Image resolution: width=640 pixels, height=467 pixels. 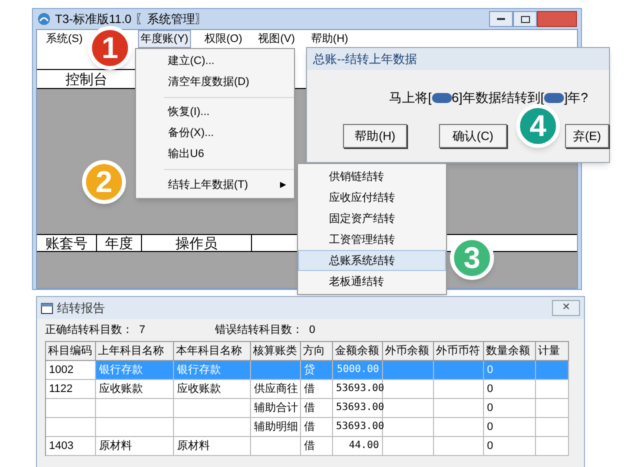 What do you see at coordinates (71, 446) in the screenshot?
I see `table-cell: 1403` at bounding box center [71, 446].